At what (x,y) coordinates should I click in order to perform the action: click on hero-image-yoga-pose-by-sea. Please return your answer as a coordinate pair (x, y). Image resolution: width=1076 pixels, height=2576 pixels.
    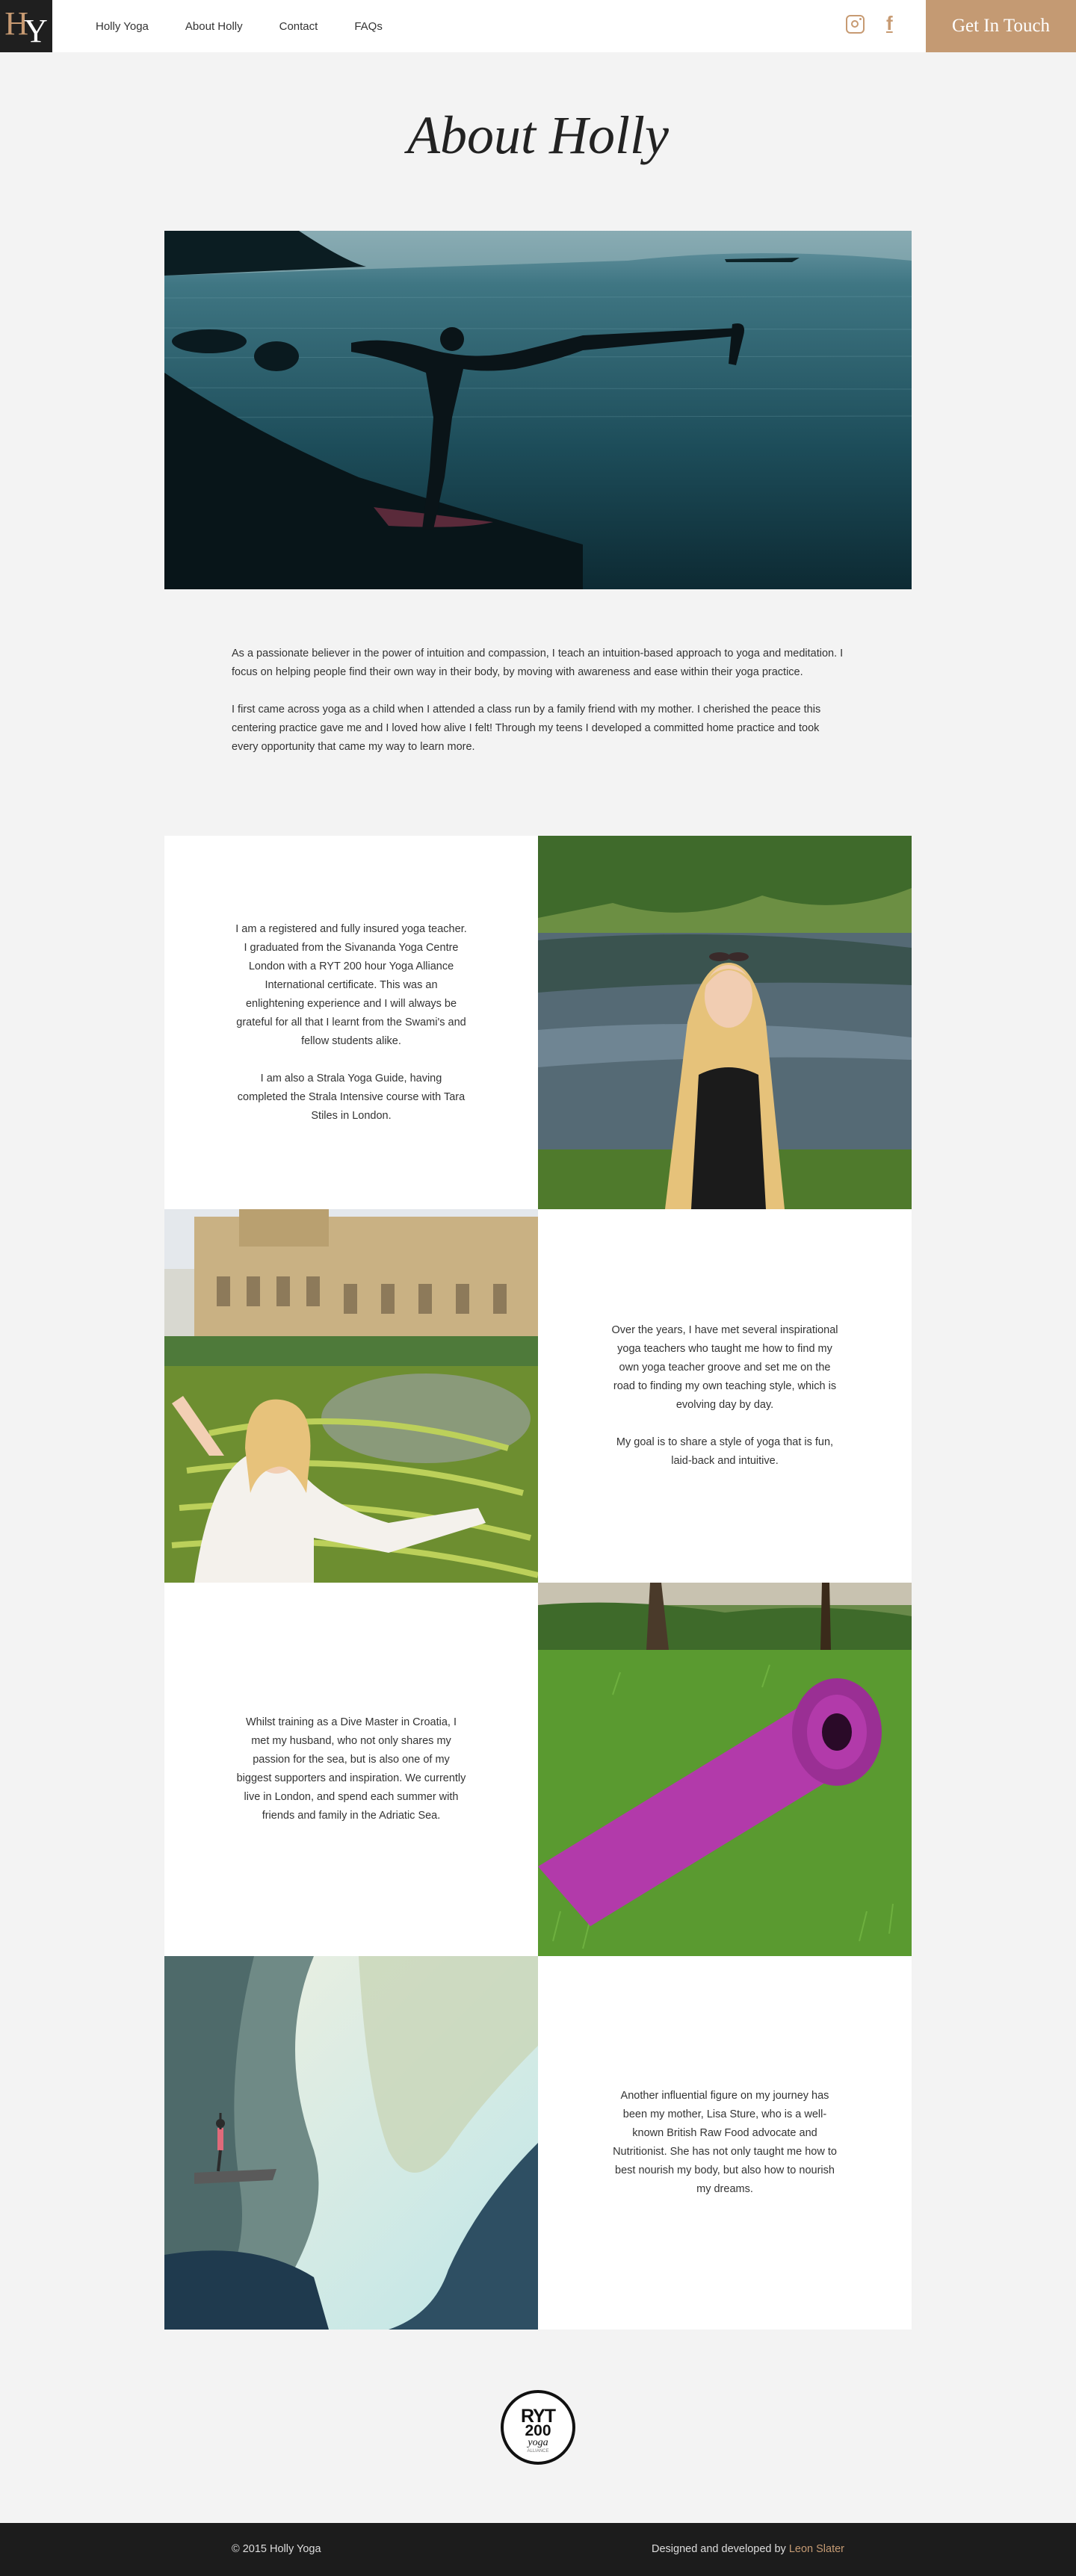
    Looking at the image, I should click on (538, 410).